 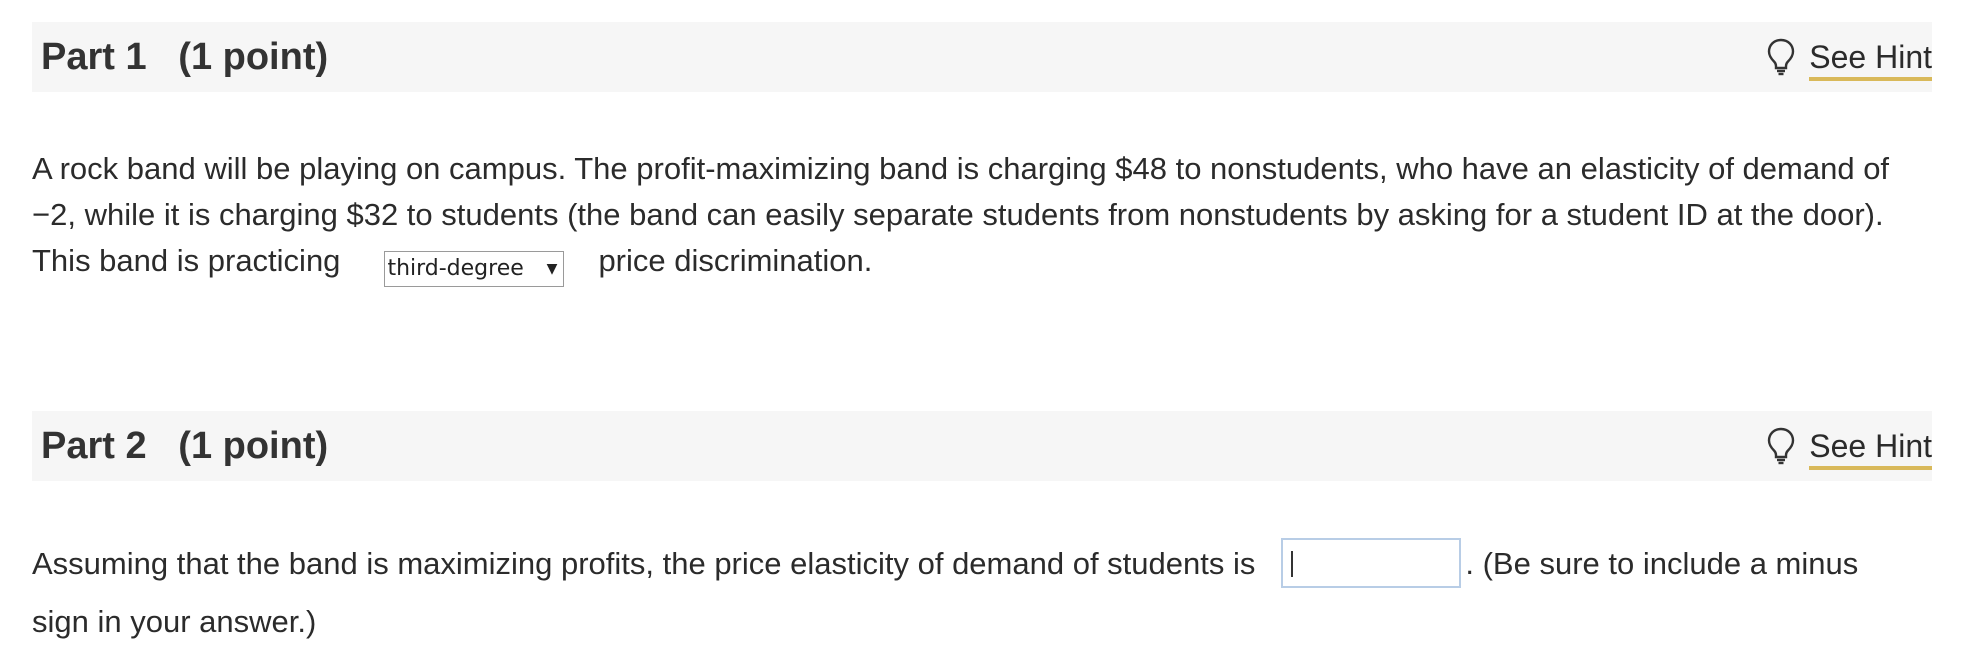 I want to click on part1-see-hint-link: See Hint, so click(x=1849, y=57).